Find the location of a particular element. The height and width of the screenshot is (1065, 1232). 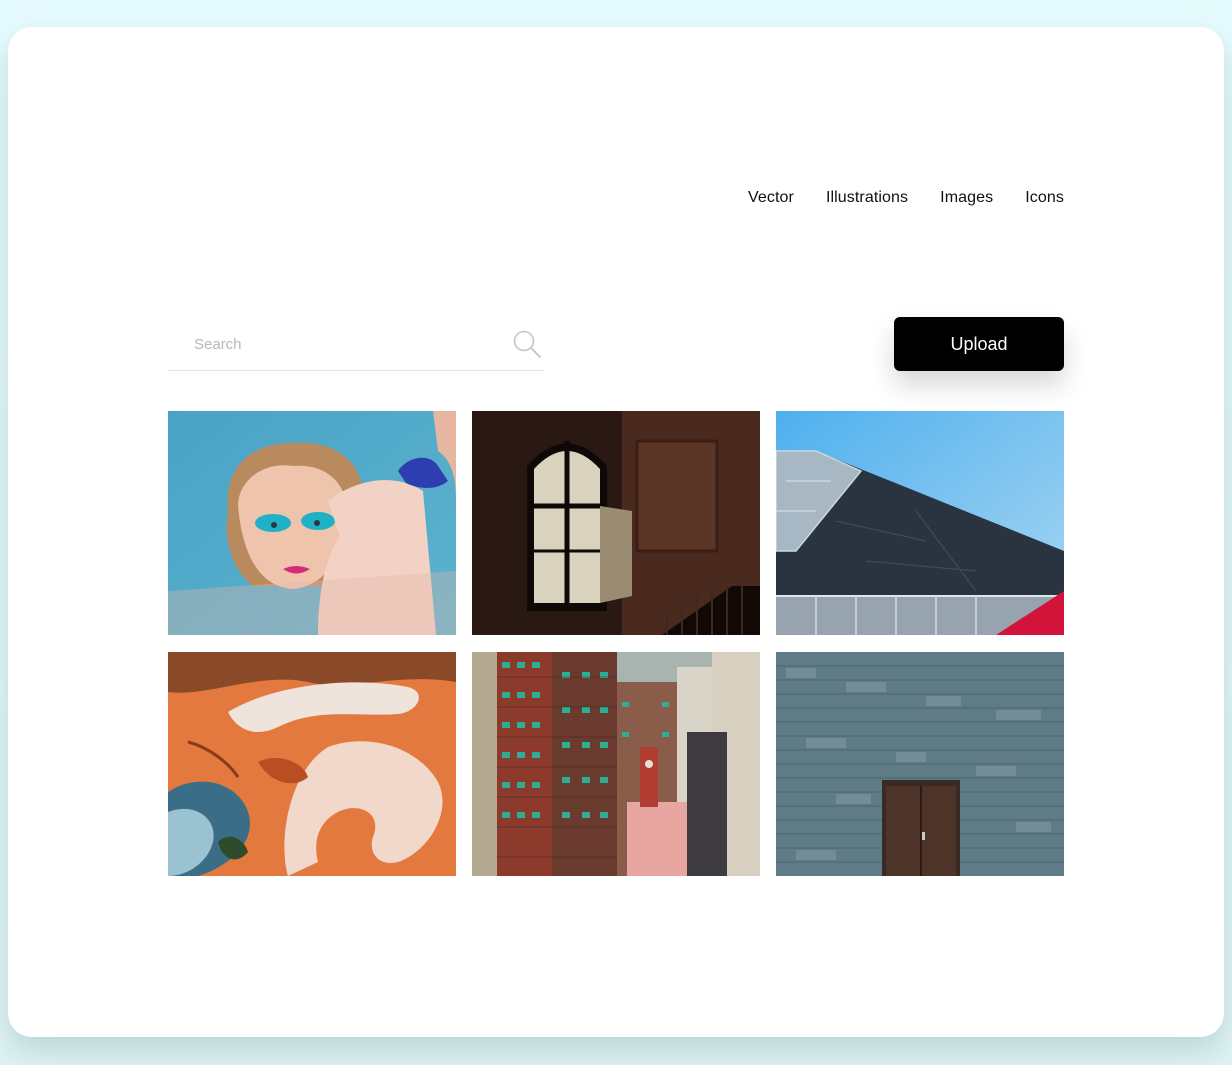

gallery-item-city is located at coordinates (616, 764).